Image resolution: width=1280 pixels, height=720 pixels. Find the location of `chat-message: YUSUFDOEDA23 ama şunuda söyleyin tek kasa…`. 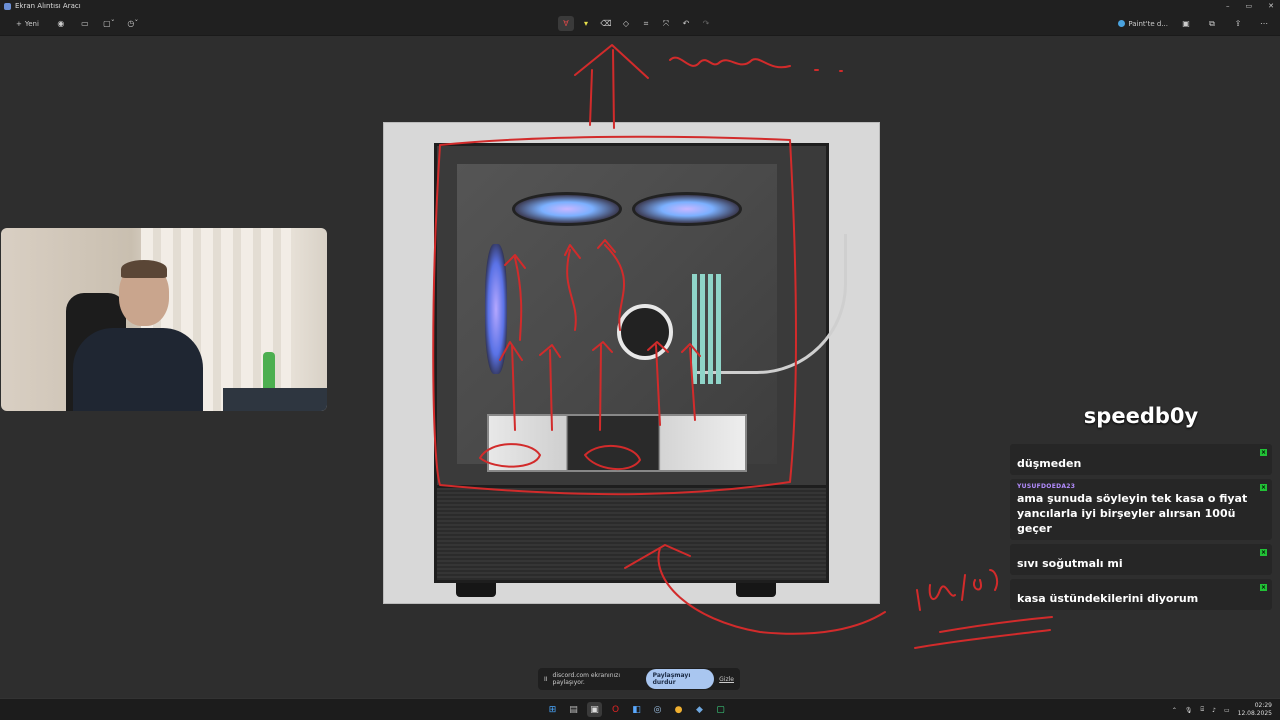

chat-message: YUSUFDOEDA23 ama şunuda söyleyin tek kasa… is located at coordinates (1141, 509).